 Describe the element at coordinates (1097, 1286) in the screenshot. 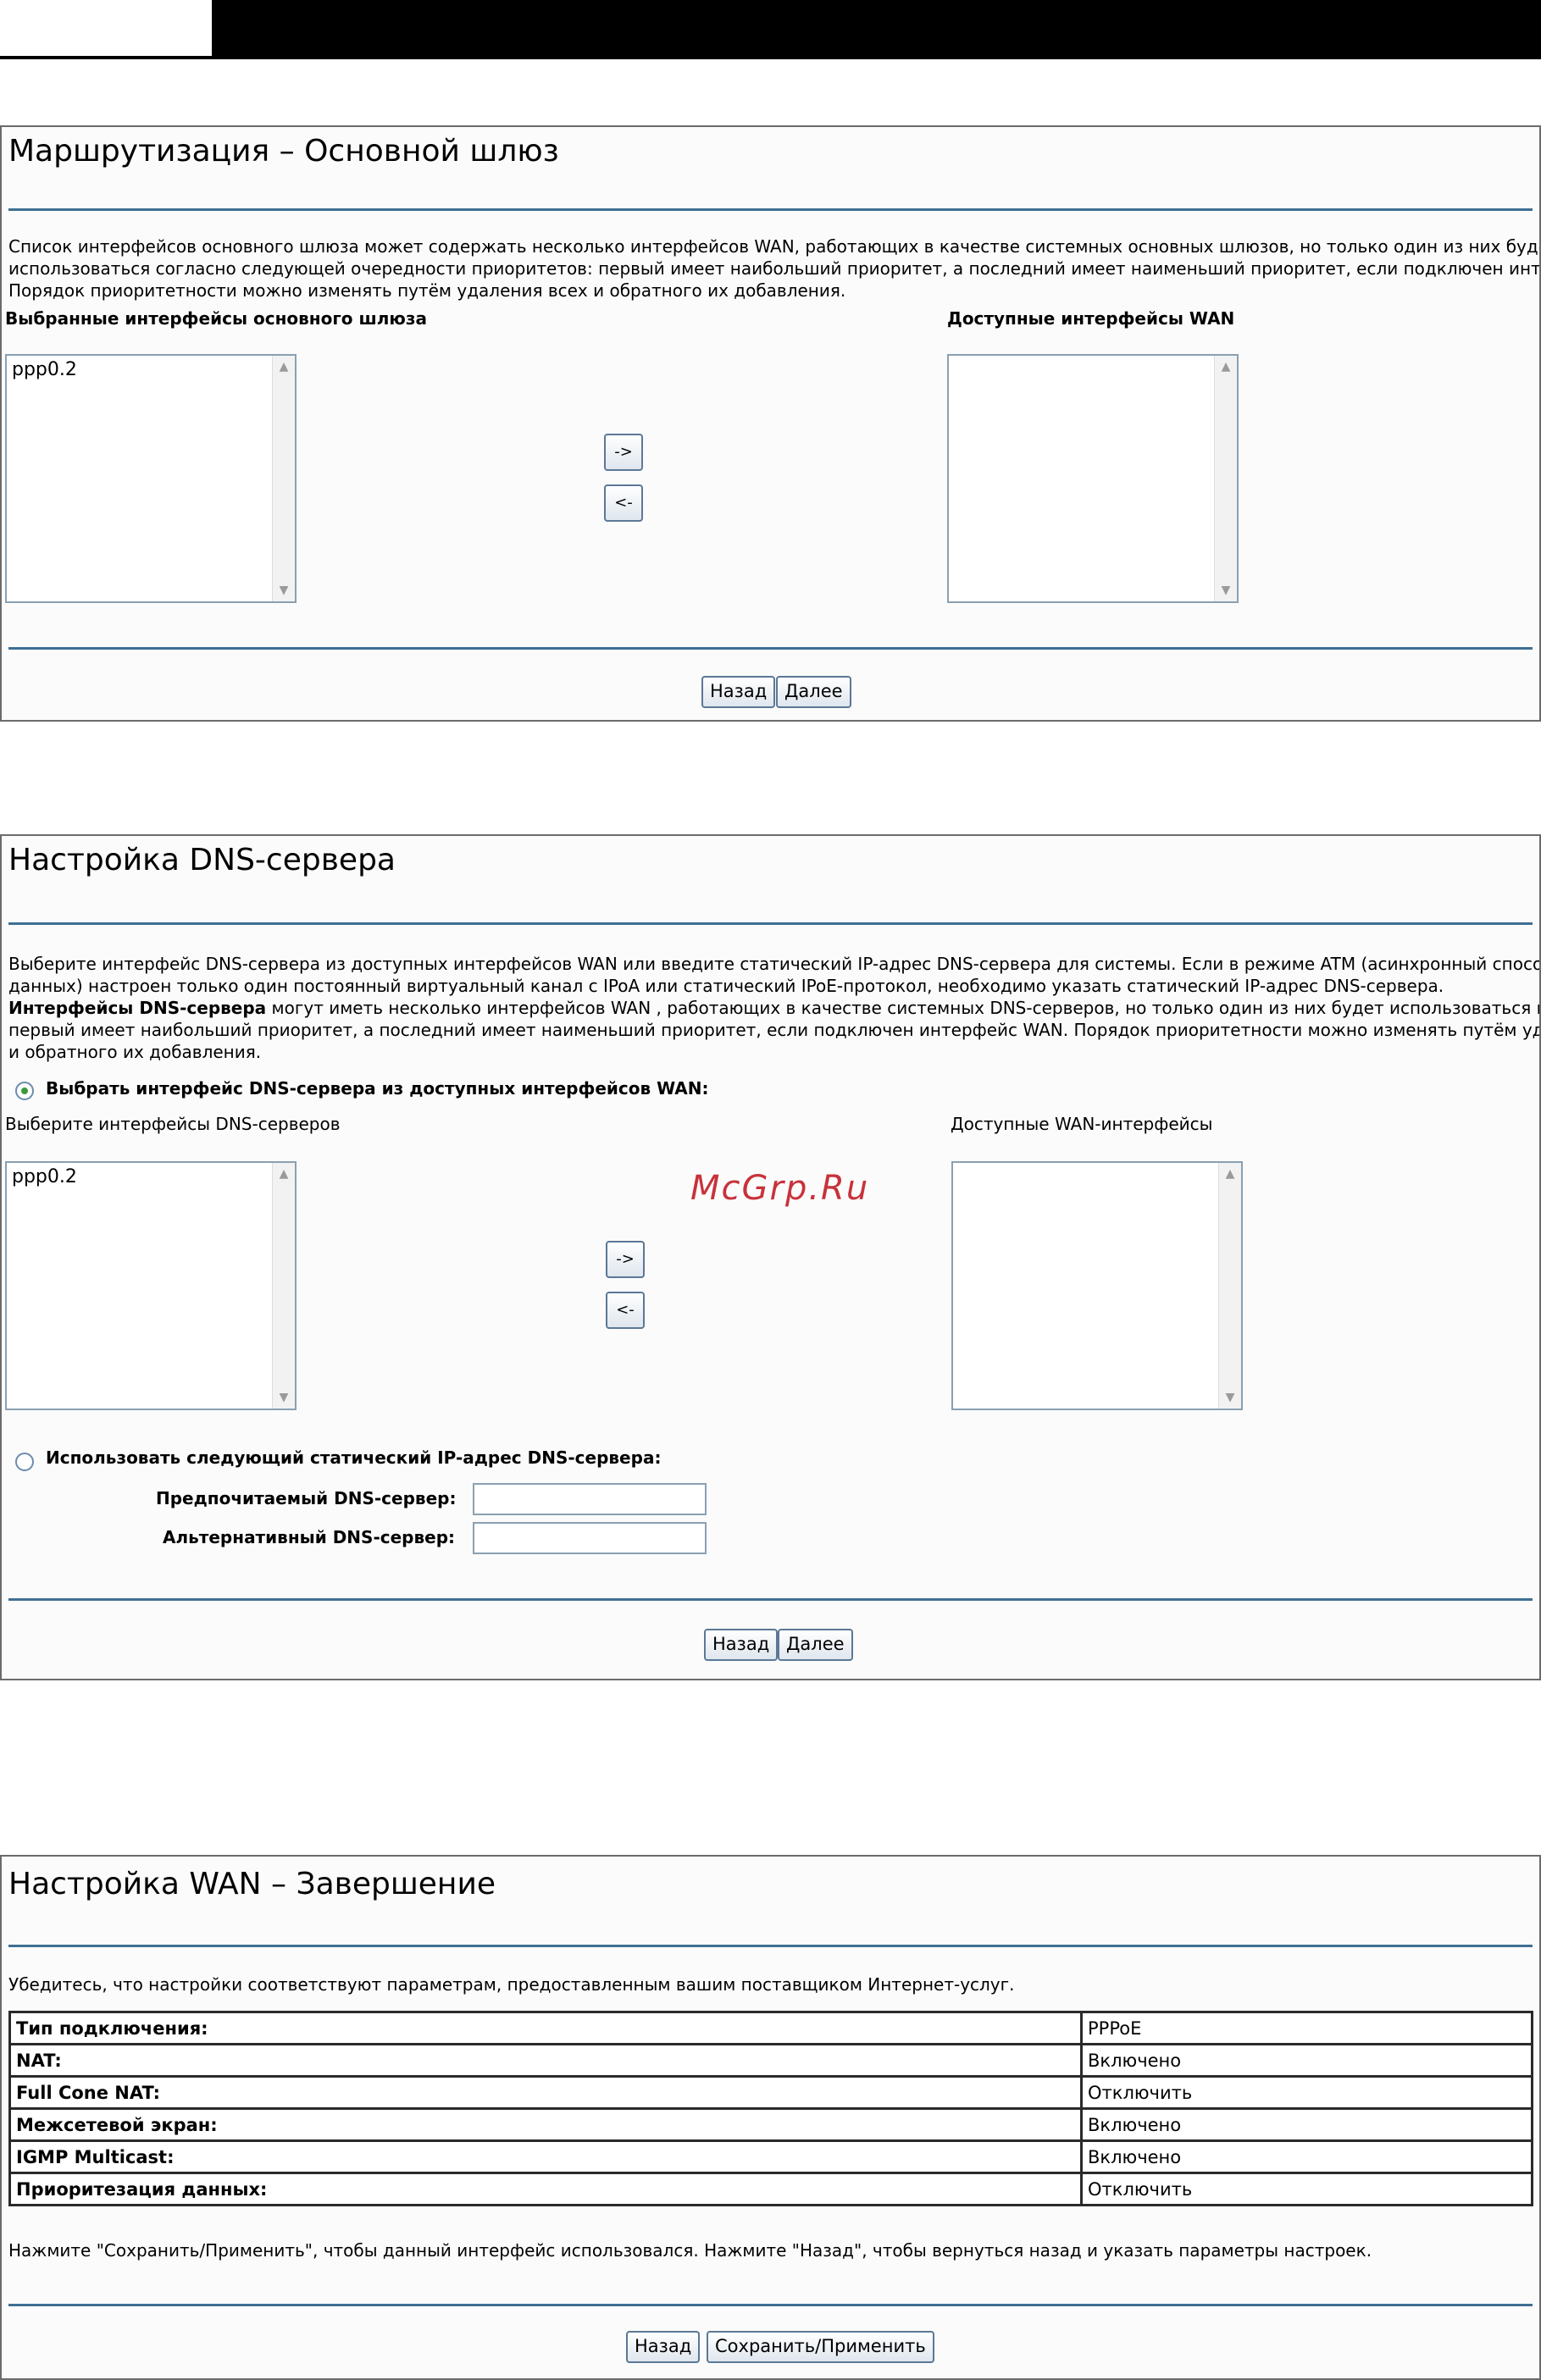

I see `available-wan-list: ▲ ▼` at that location.